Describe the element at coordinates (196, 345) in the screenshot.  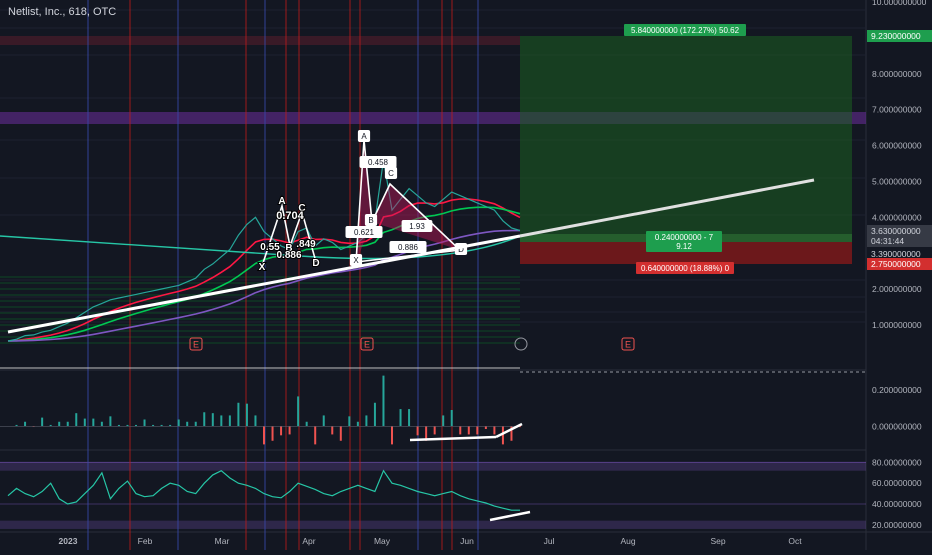
I see `earnings-marker-1: E` at that location.